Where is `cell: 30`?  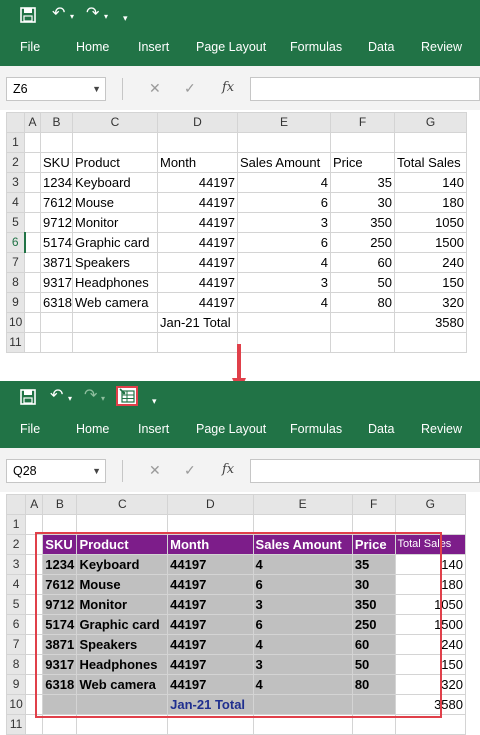 cell: 30 is located at coordinates (373, 584).